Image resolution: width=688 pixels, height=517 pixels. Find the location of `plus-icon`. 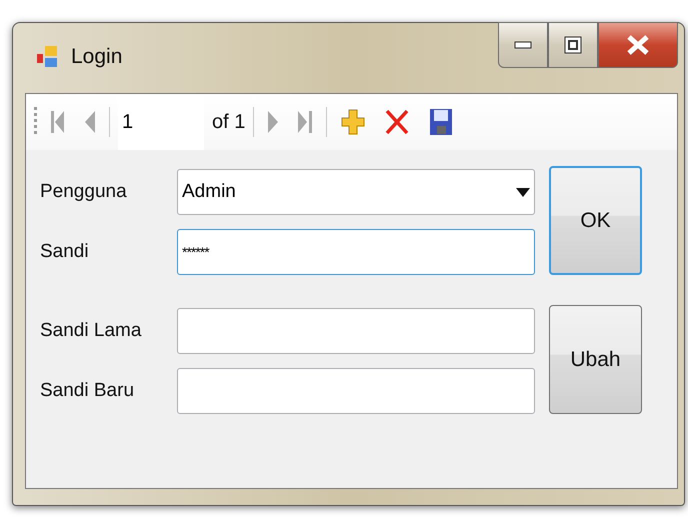

plus-icon is located at coordinates (353, 122).